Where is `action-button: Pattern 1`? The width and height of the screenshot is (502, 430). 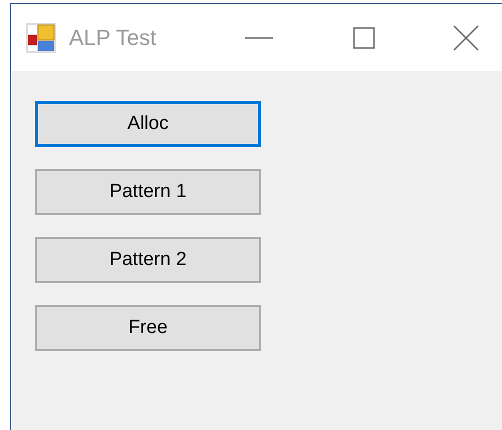
action-button: Pattern 1 is located at coordinates (148, 192).